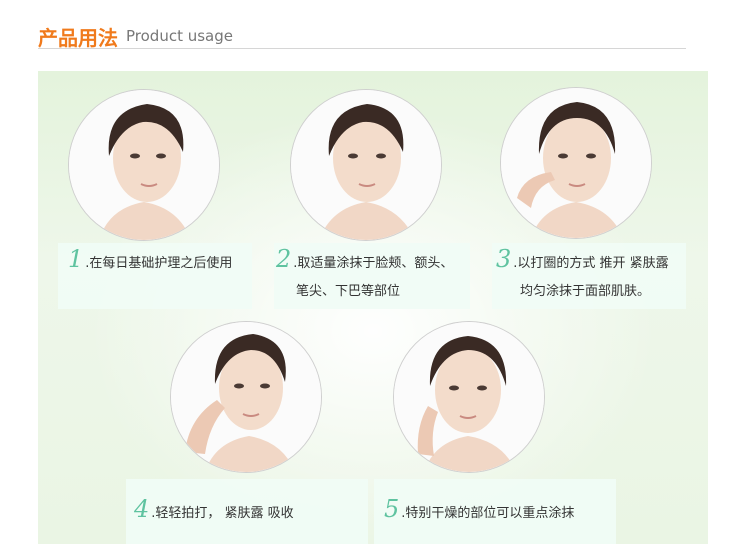 The image size is (750, 544). Describe the element at coordinates (591, 263) in the screenshot. I see `step-3-text: .以打圈的方式 推开 紧肤露` at that location.